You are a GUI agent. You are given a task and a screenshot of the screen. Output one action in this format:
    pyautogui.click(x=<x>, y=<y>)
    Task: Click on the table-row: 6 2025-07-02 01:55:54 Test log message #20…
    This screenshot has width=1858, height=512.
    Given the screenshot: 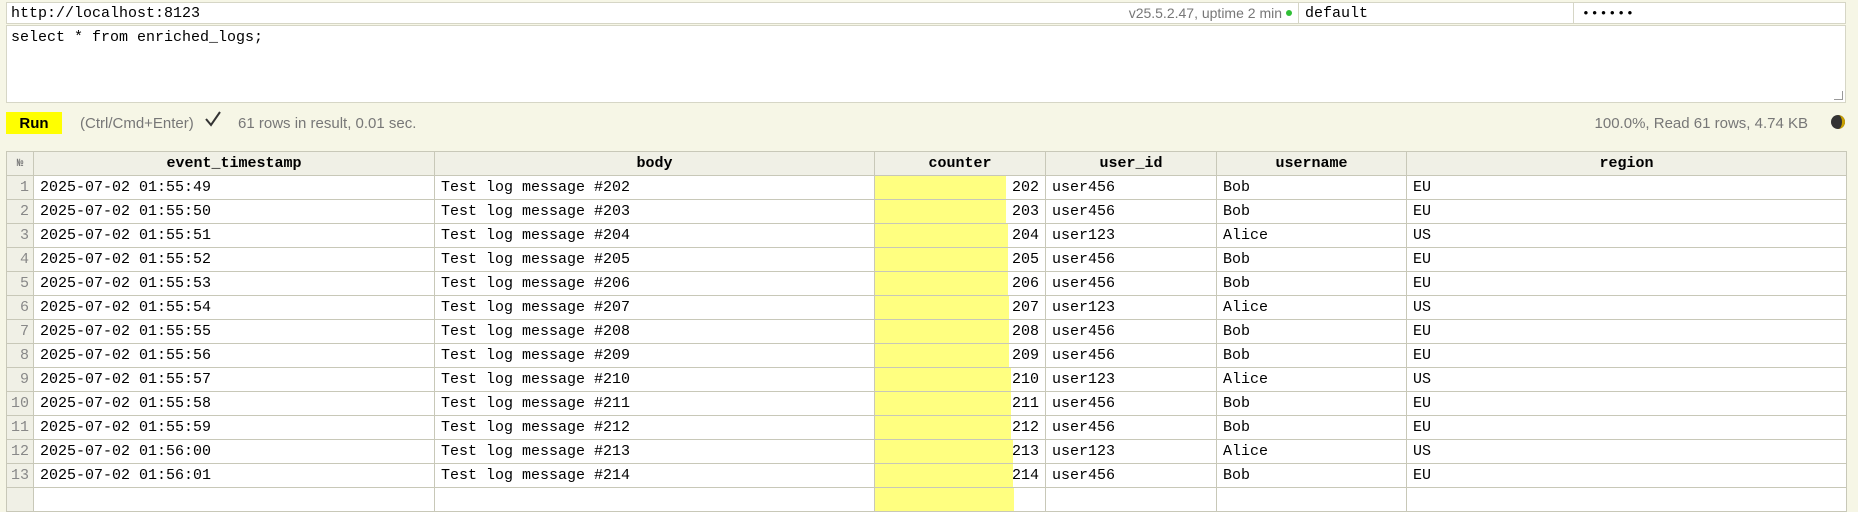 What is the action you would take?
    pyautogui.click(x=926, y=307)
    